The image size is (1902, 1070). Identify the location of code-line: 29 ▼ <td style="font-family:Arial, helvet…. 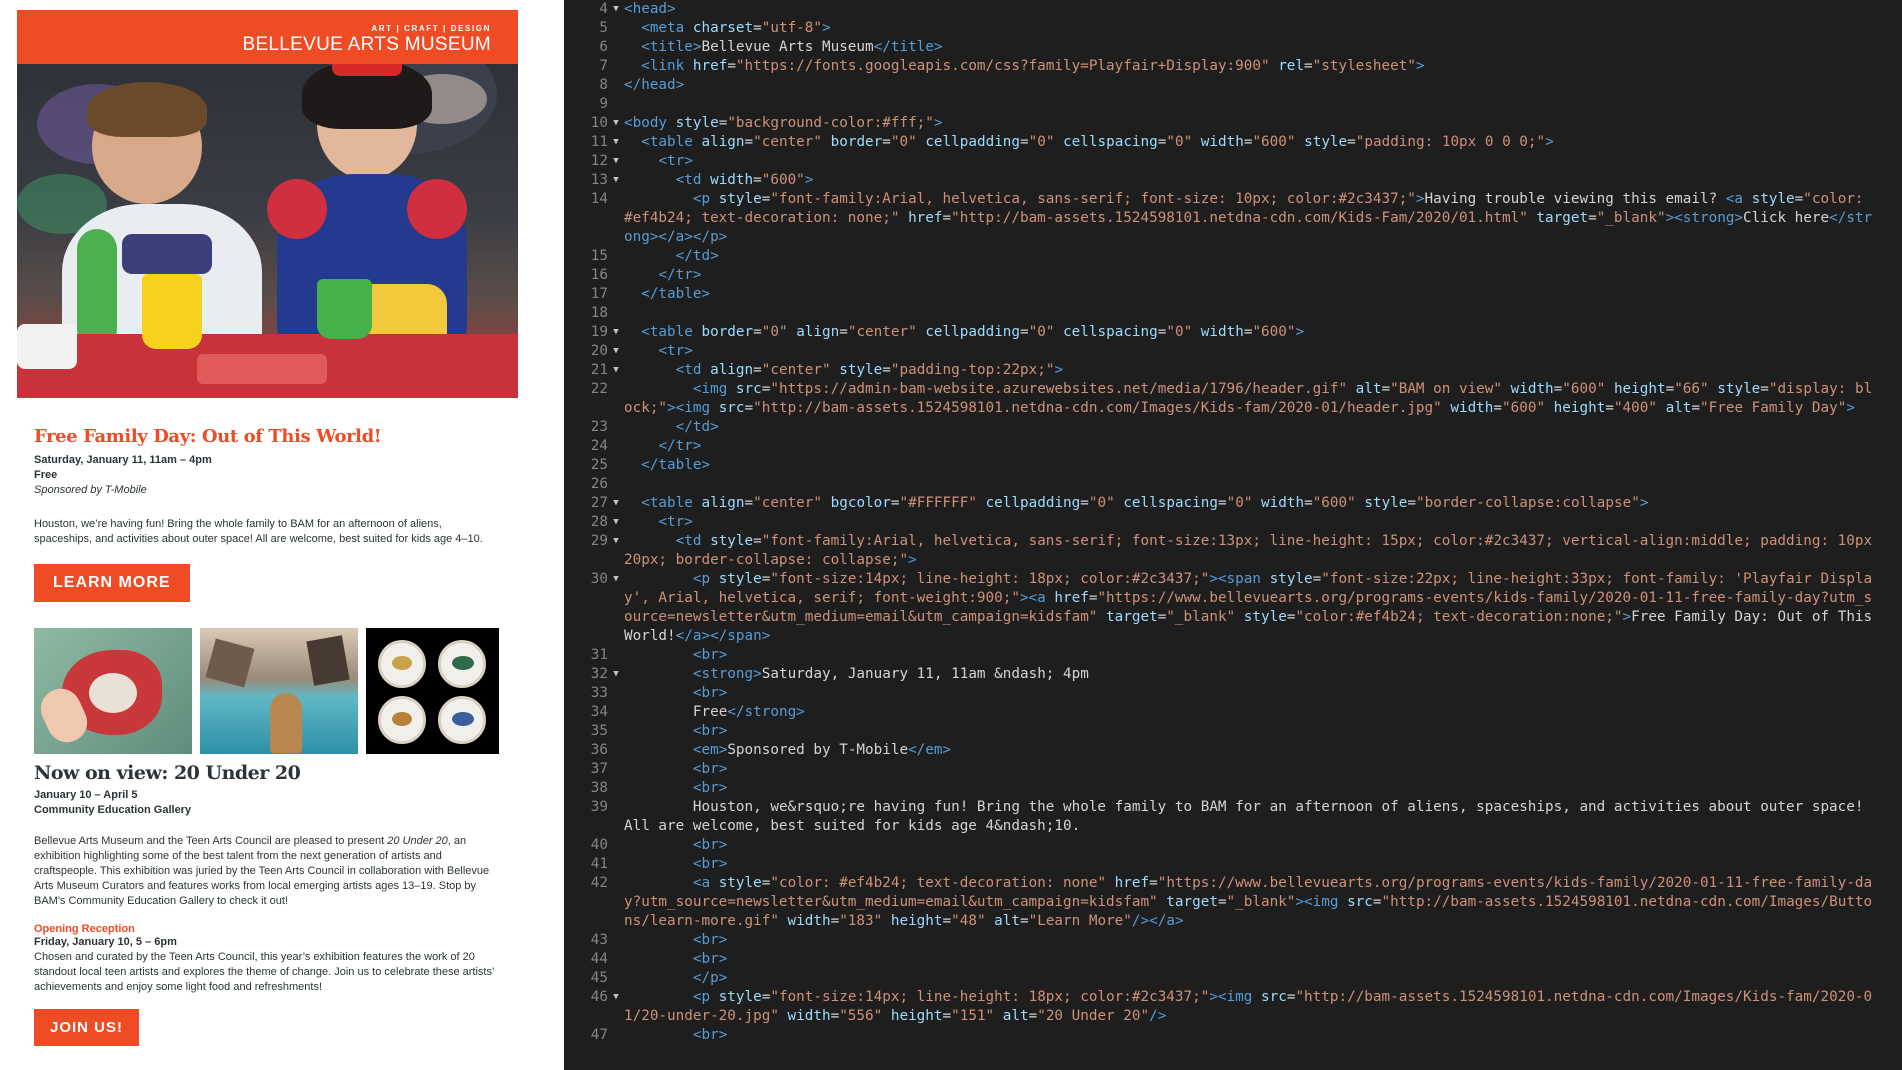
(1233, 551).